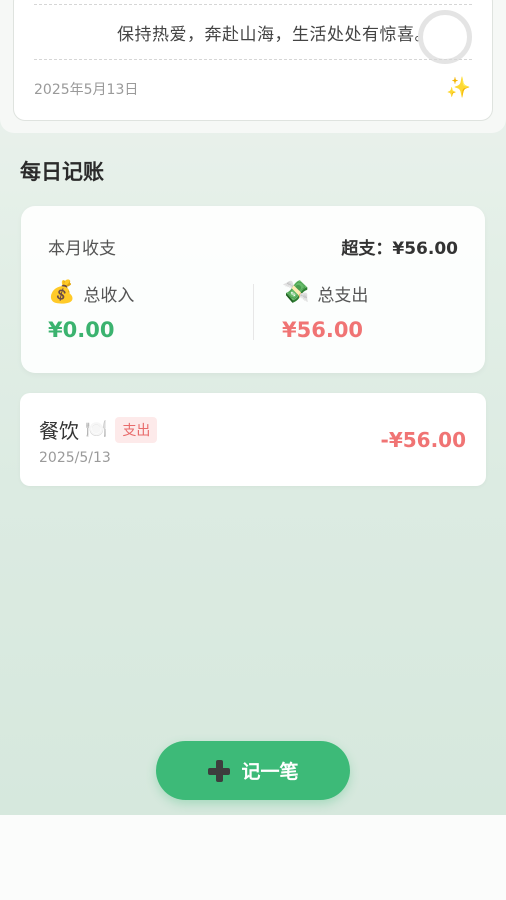 The image size is (506, 900). I want to click on quote-card: 保持热爱，奔赴山海，生活处处有惊喜。 2025年5月13日 ✨, so click(253, 60).